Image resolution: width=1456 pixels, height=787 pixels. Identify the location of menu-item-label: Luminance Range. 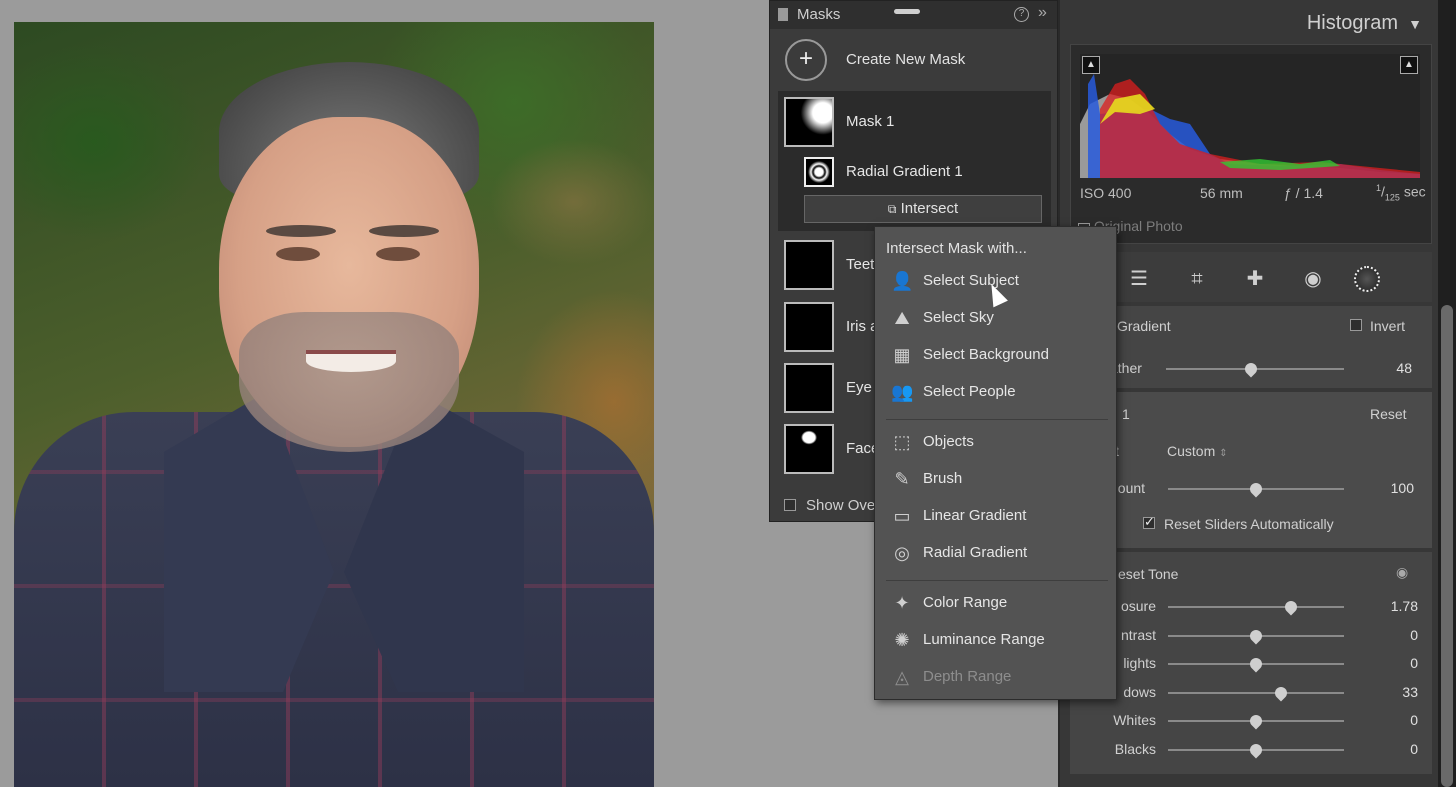
(984, 639).